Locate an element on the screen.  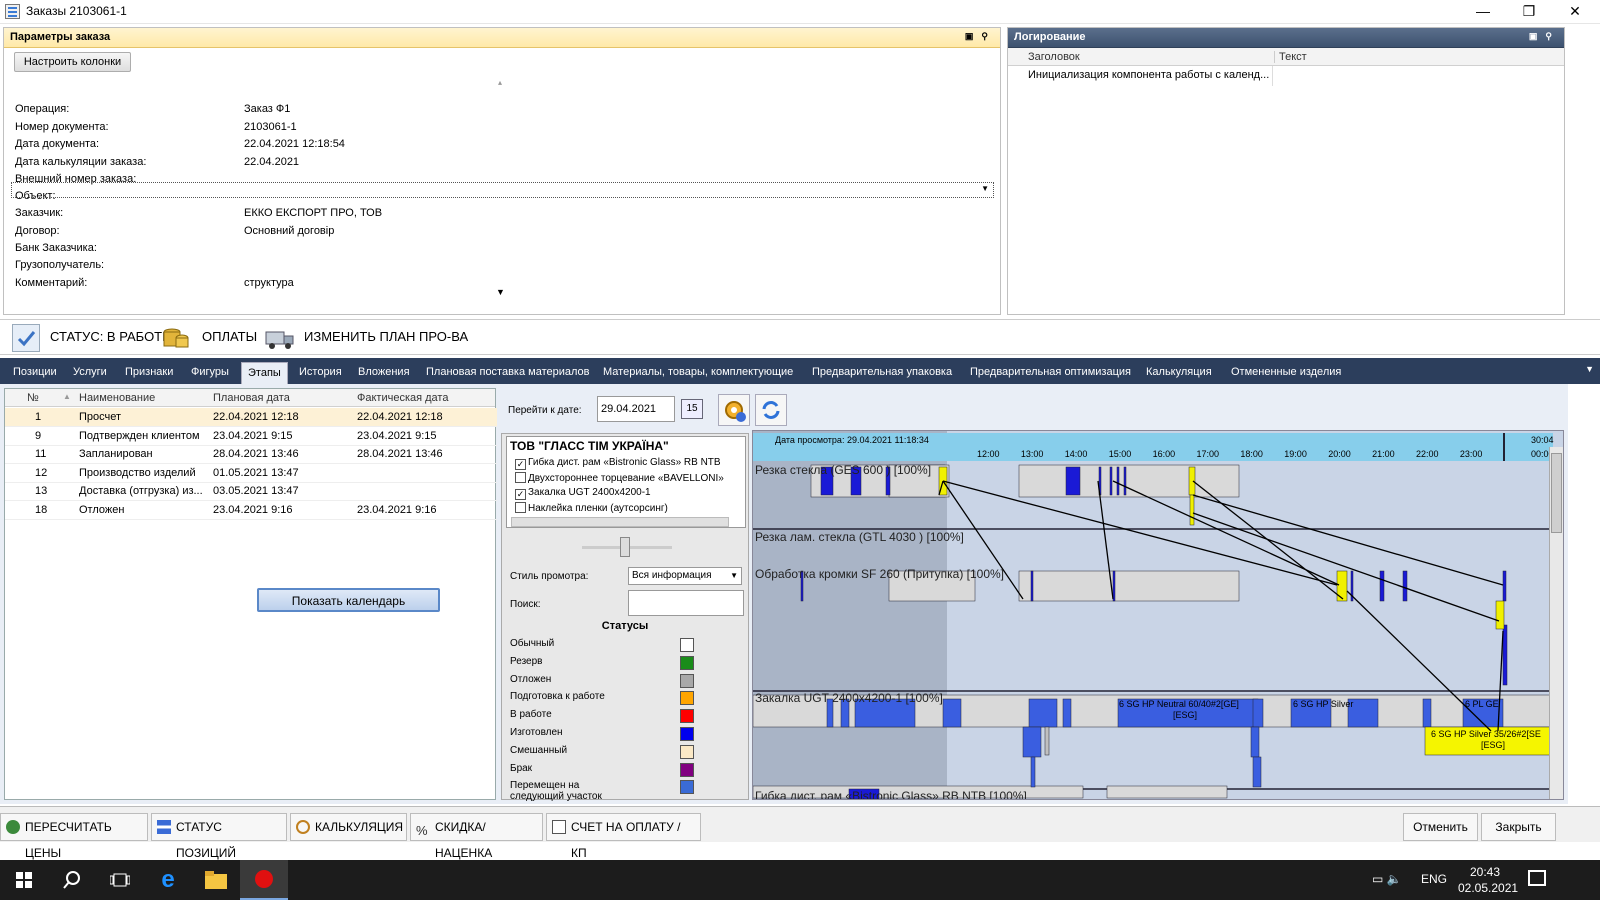
zoom-slider is located at coordinates (627, 547).